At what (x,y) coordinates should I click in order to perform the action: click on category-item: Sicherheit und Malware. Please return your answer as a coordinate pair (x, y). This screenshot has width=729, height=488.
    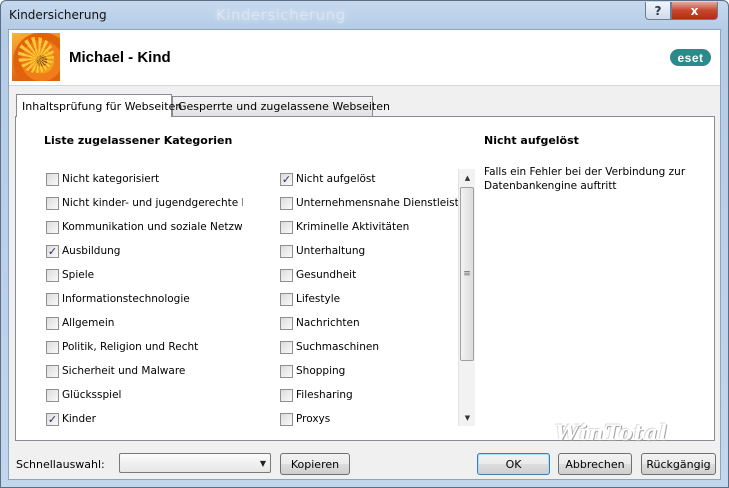
    Looking at the image, I should click on (144, 371).